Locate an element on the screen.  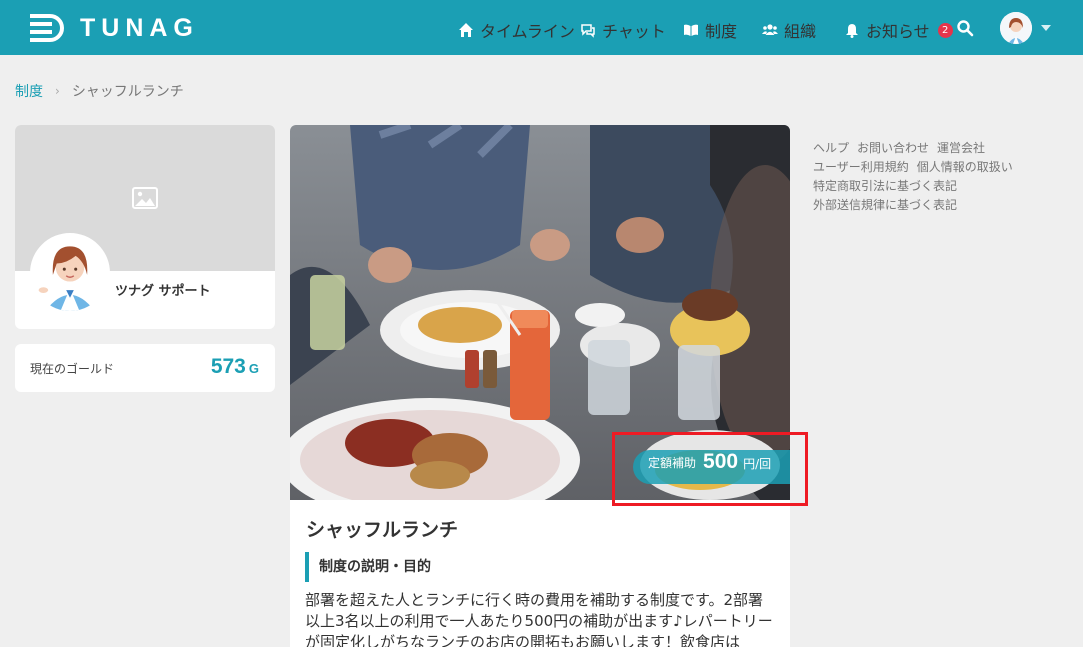
commerce-law-link: 特定商取引法に基づく表記 is located at coordinates (885, 186).